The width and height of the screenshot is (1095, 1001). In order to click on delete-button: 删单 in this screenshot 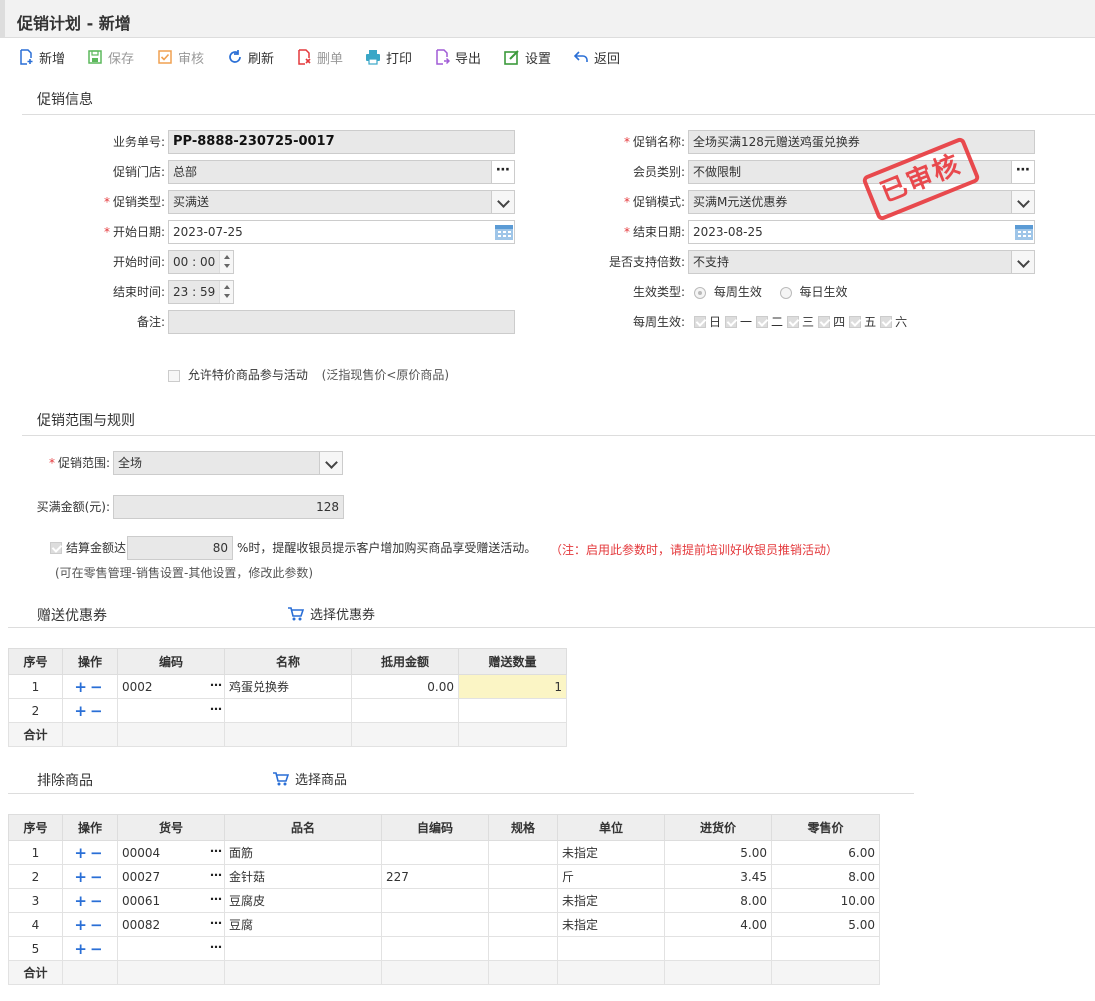, I will do `click(319, 57)`.